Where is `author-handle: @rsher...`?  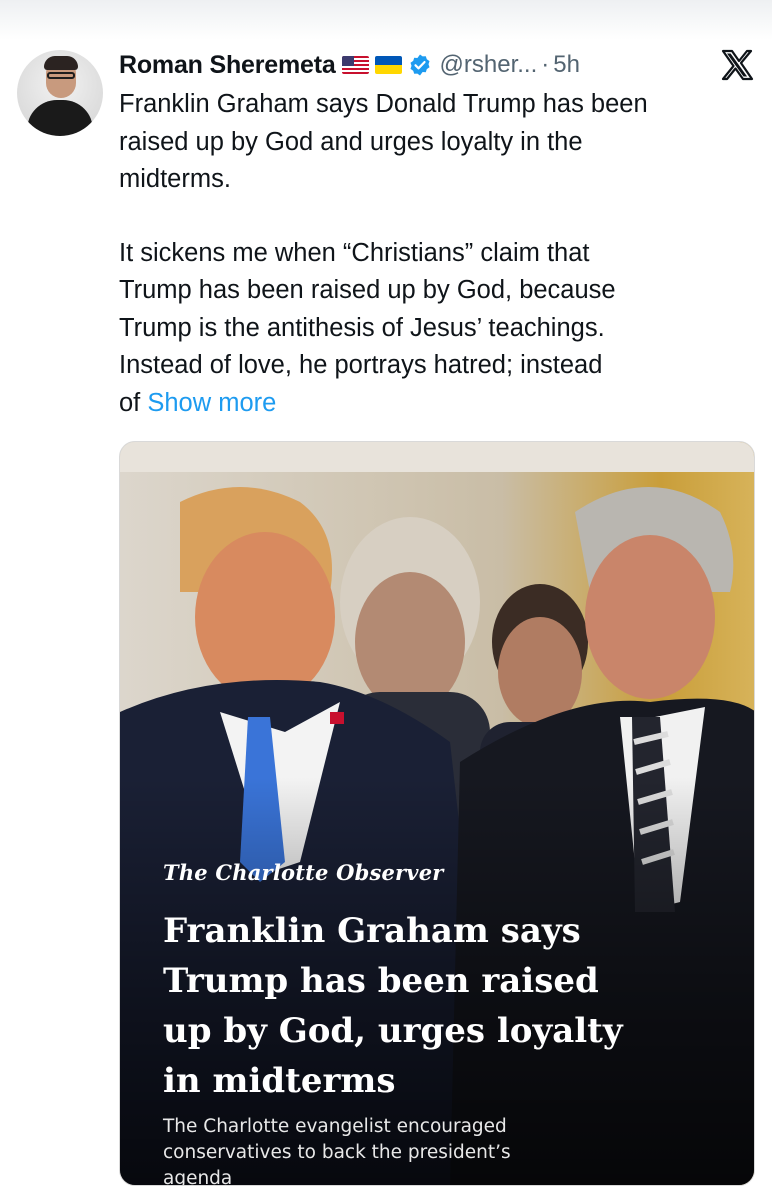 author-handle: @rsher... is located at coordinates (489, 65).